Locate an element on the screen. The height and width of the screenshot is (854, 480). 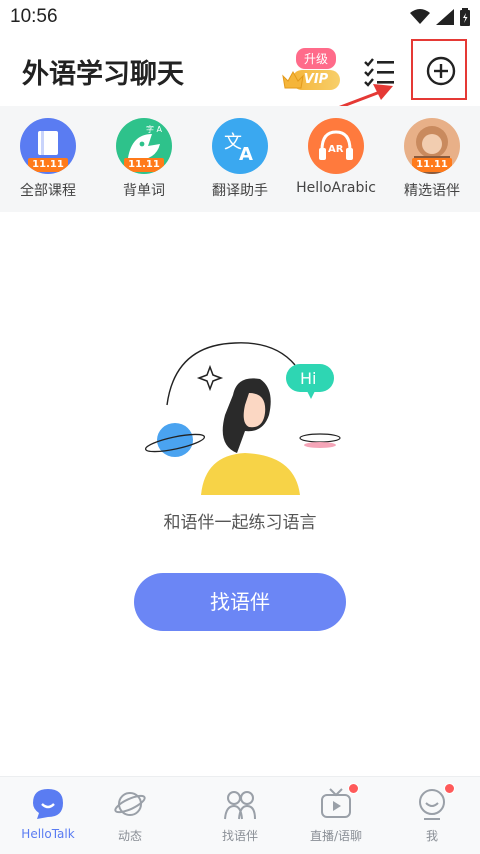
hellotalk-chat-icon is located at coordinates (48, 804).